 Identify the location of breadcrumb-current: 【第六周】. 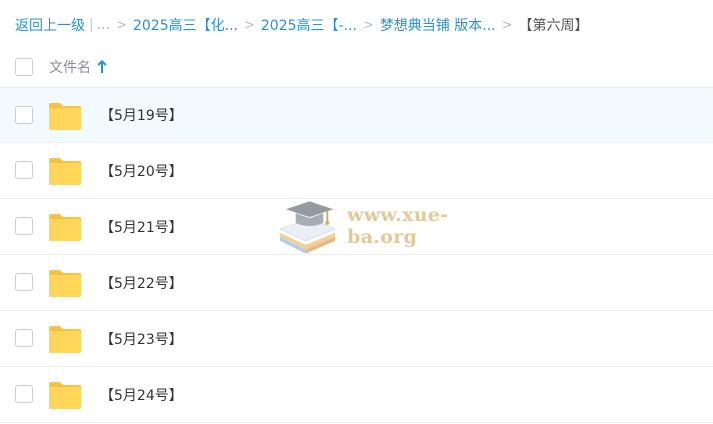
(553, 26).